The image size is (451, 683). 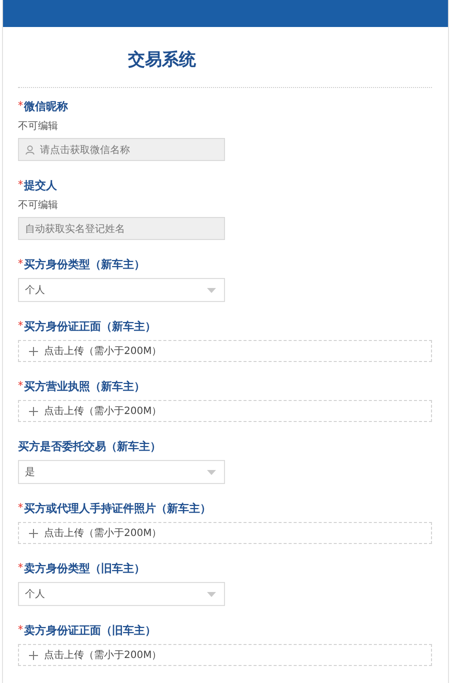 What do you see at coordinates (225, 509) in the screenshot?
I see `field-label: 买方或代理人手持证件照片（新车主）` at bounding box center [225, 509].